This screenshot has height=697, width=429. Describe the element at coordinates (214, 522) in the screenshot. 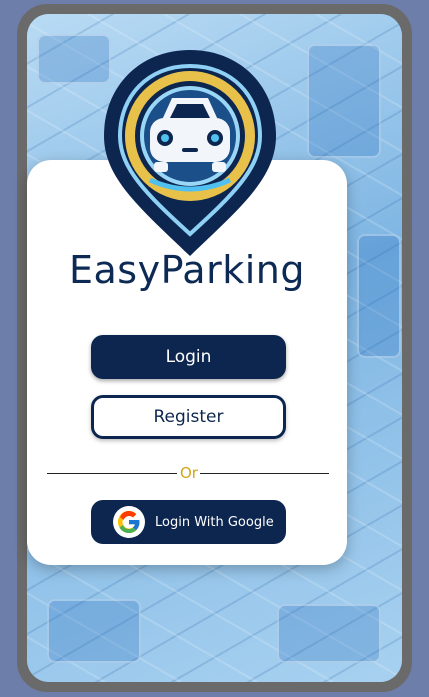

I see `login-with-google-label: Login With Google` at that location.